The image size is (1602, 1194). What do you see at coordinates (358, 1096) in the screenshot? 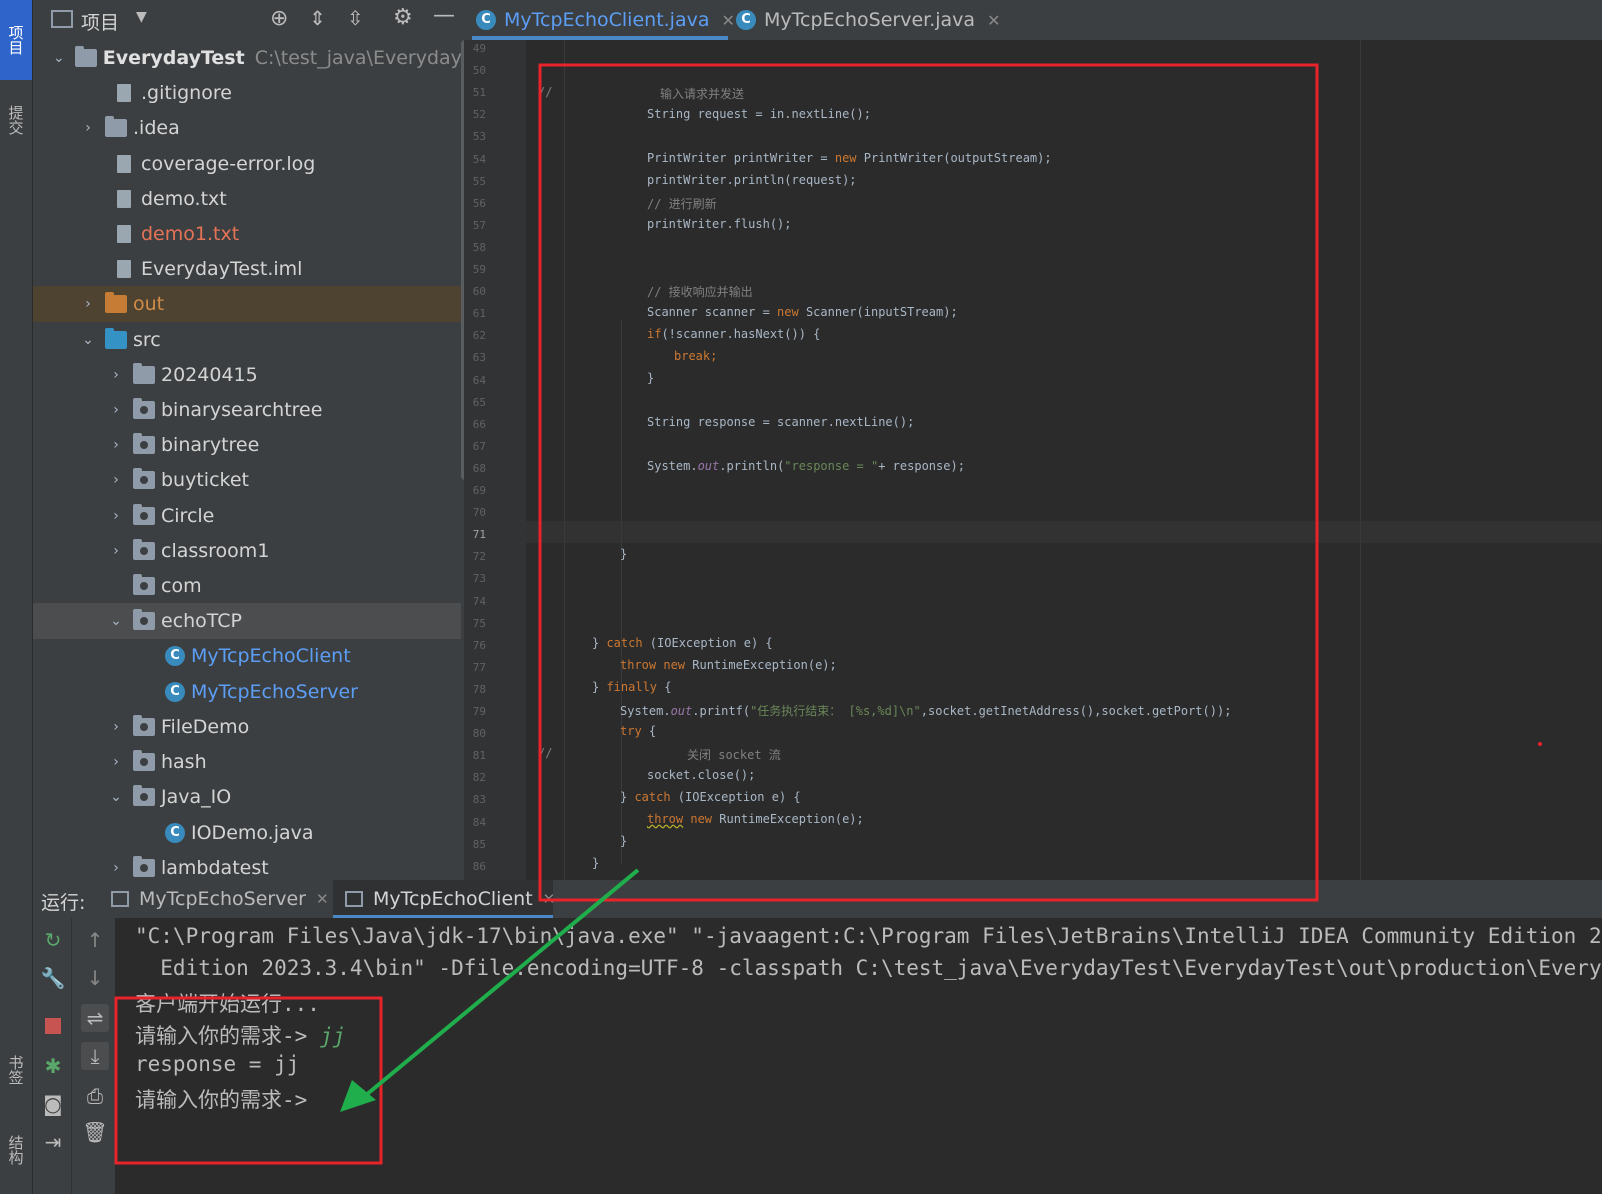
I see `green-arrow-head` at bounding box center [358, 1096].